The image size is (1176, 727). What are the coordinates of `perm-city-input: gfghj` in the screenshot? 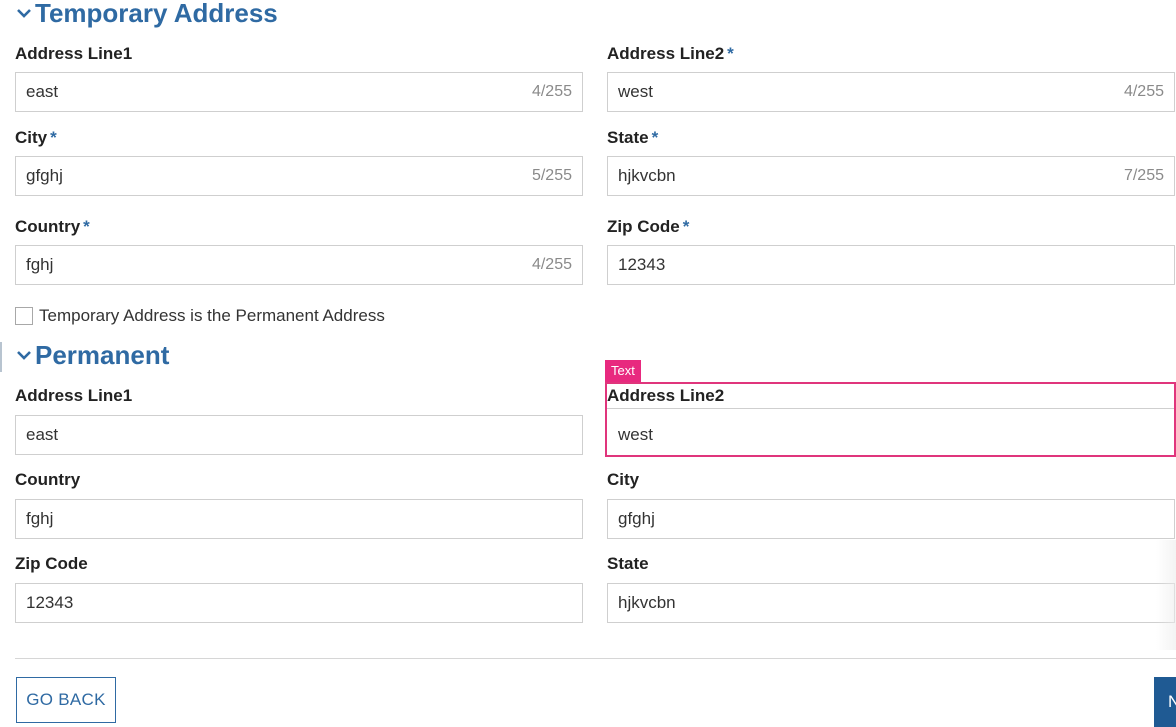 It's located at (891, 519).